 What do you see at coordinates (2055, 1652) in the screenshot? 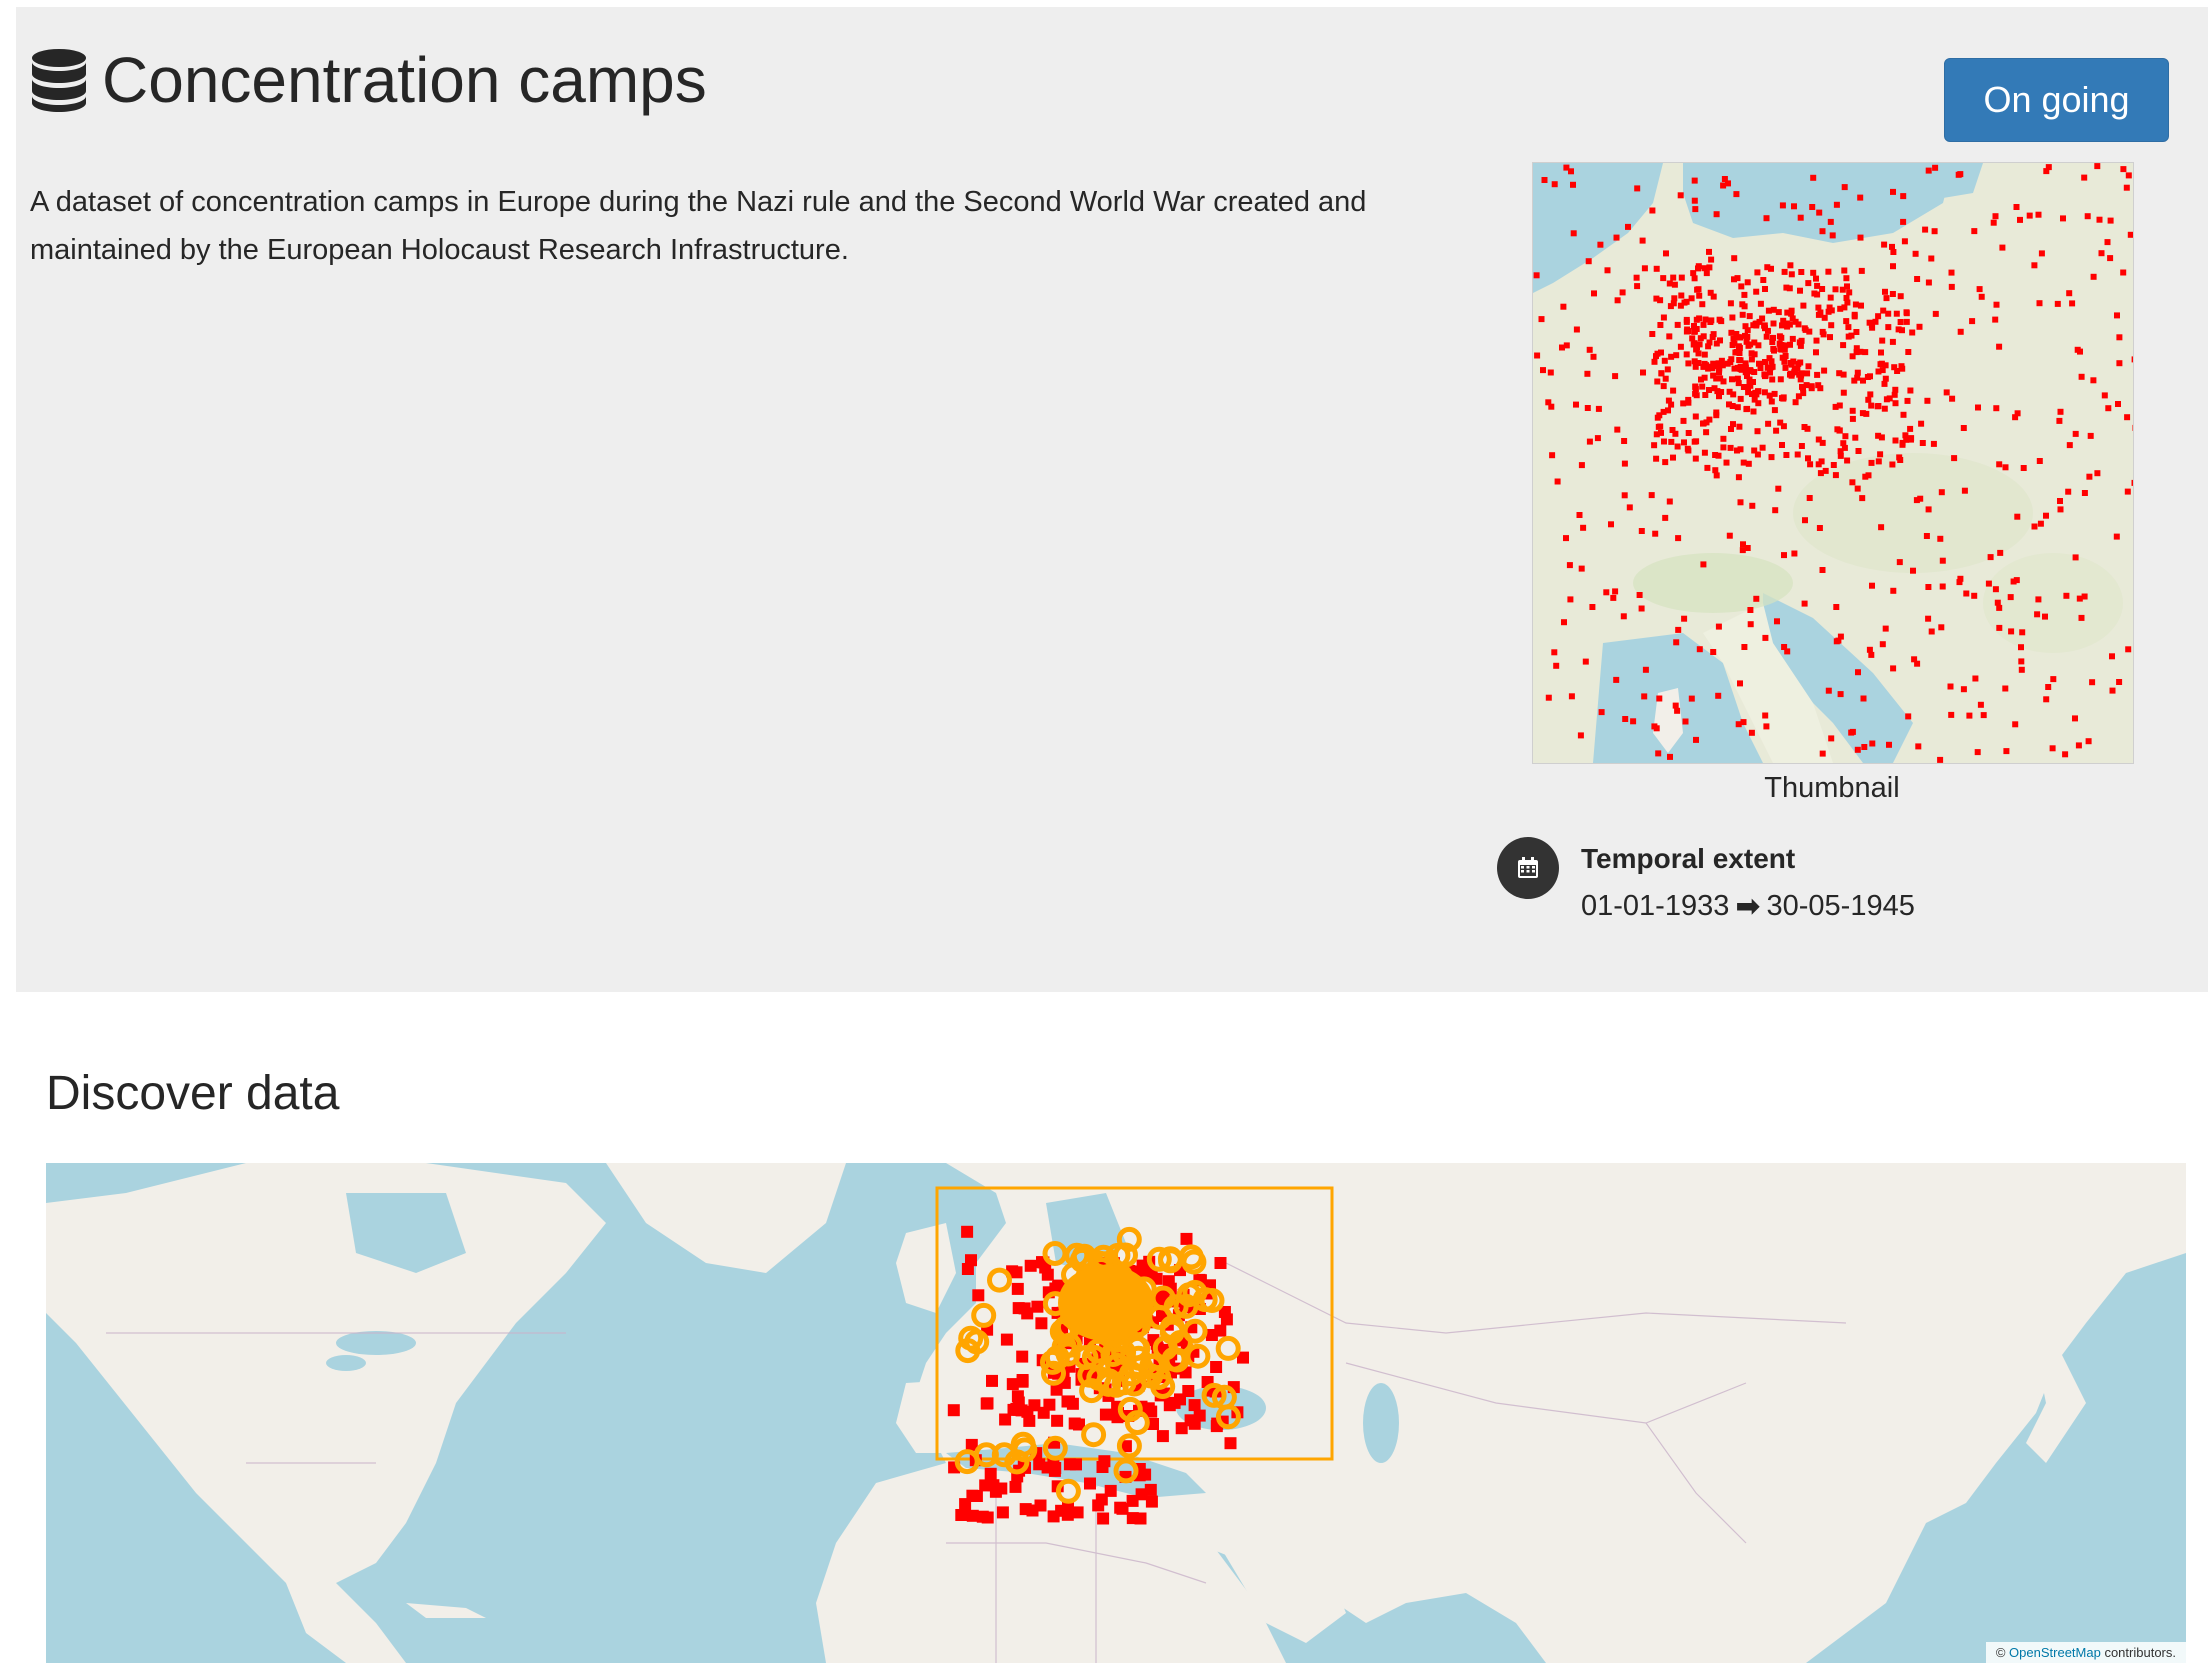
I see `openstreetmap-link: OpenStreetMap` at bounding box center [2055, 1652].